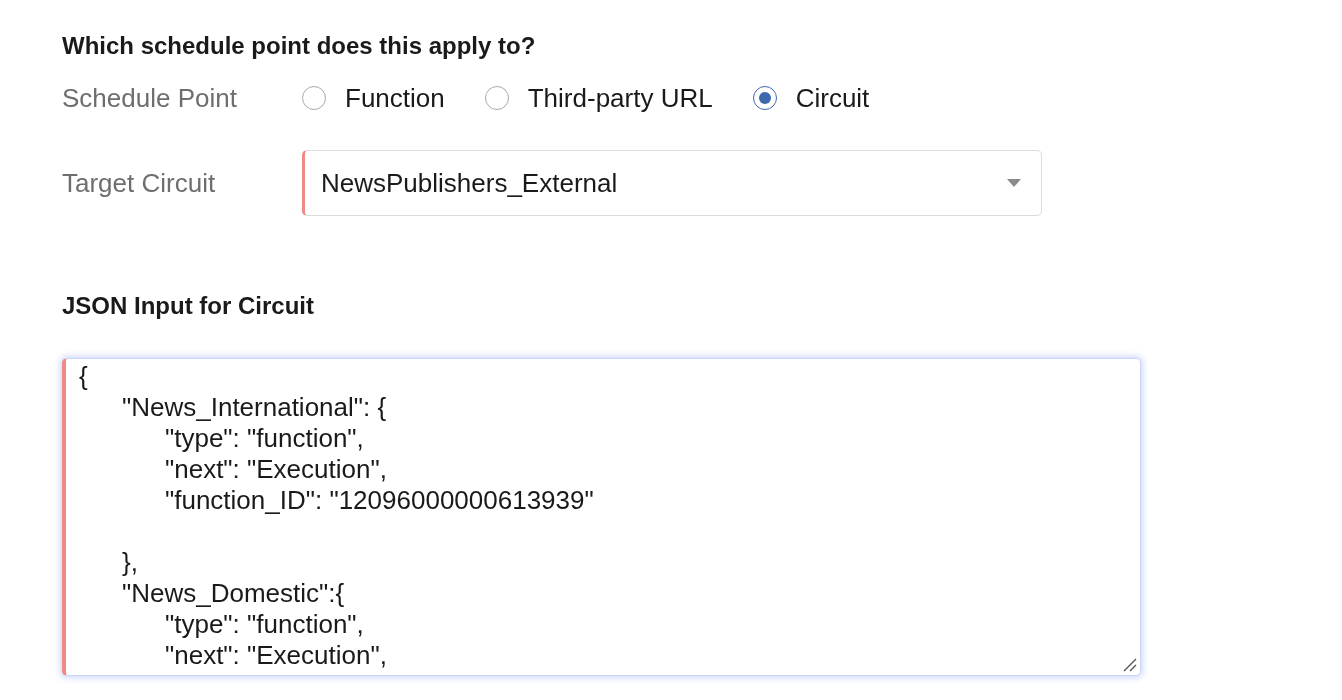 The height and width of the screenshot is (700, 1342). I want to click on section-heading: Which schedule point does this apply to?, so click(299, 46).